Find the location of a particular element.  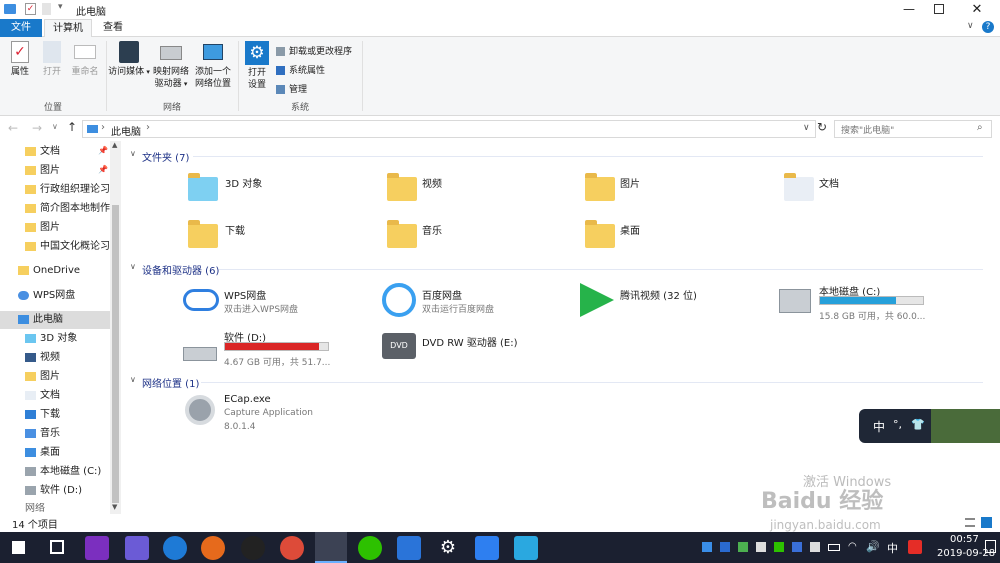

sidebar-item-folder: 图片 is located at coordinates (67, 228).